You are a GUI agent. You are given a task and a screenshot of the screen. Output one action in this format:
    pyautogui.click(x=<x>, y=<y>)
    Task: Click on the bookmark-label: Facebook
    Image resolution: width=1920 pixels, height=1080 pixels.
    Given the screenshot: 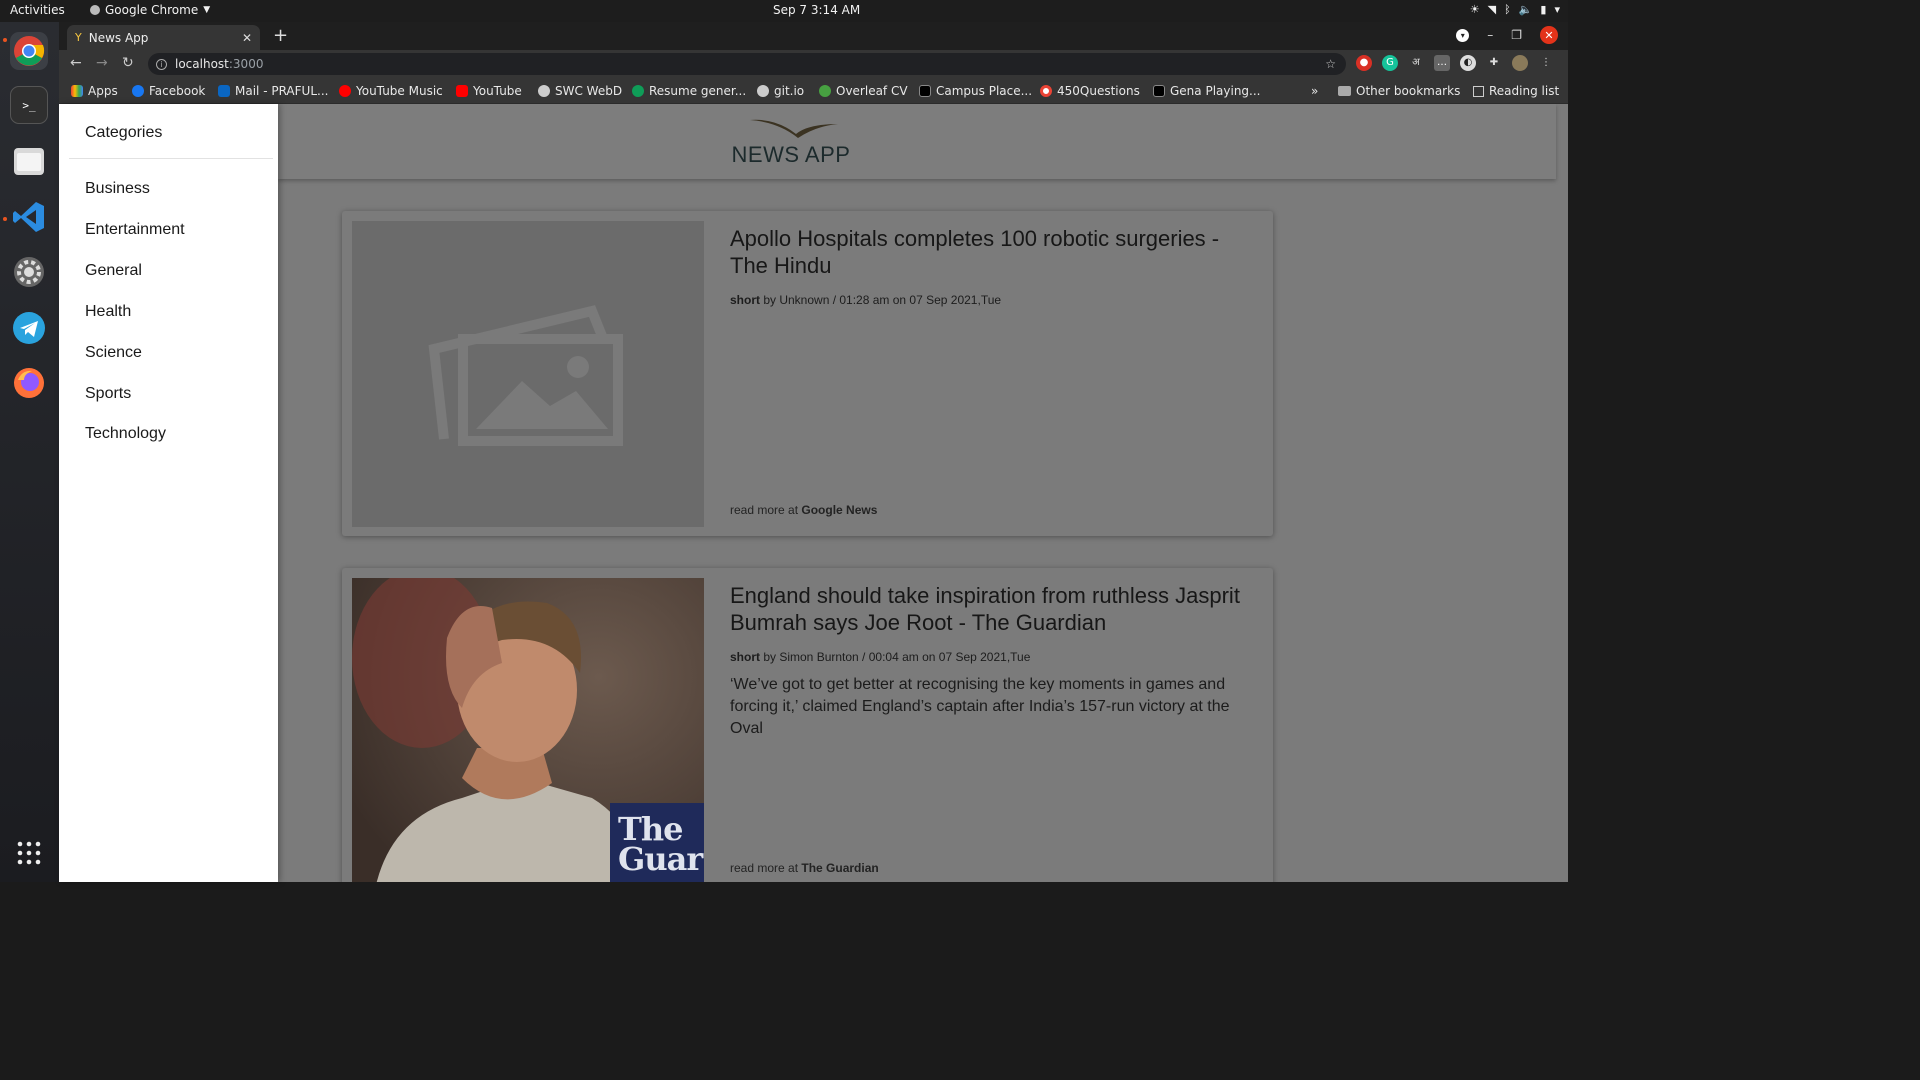 What is the action you would take?
    pyautogui.click(x=177, y=91)
    